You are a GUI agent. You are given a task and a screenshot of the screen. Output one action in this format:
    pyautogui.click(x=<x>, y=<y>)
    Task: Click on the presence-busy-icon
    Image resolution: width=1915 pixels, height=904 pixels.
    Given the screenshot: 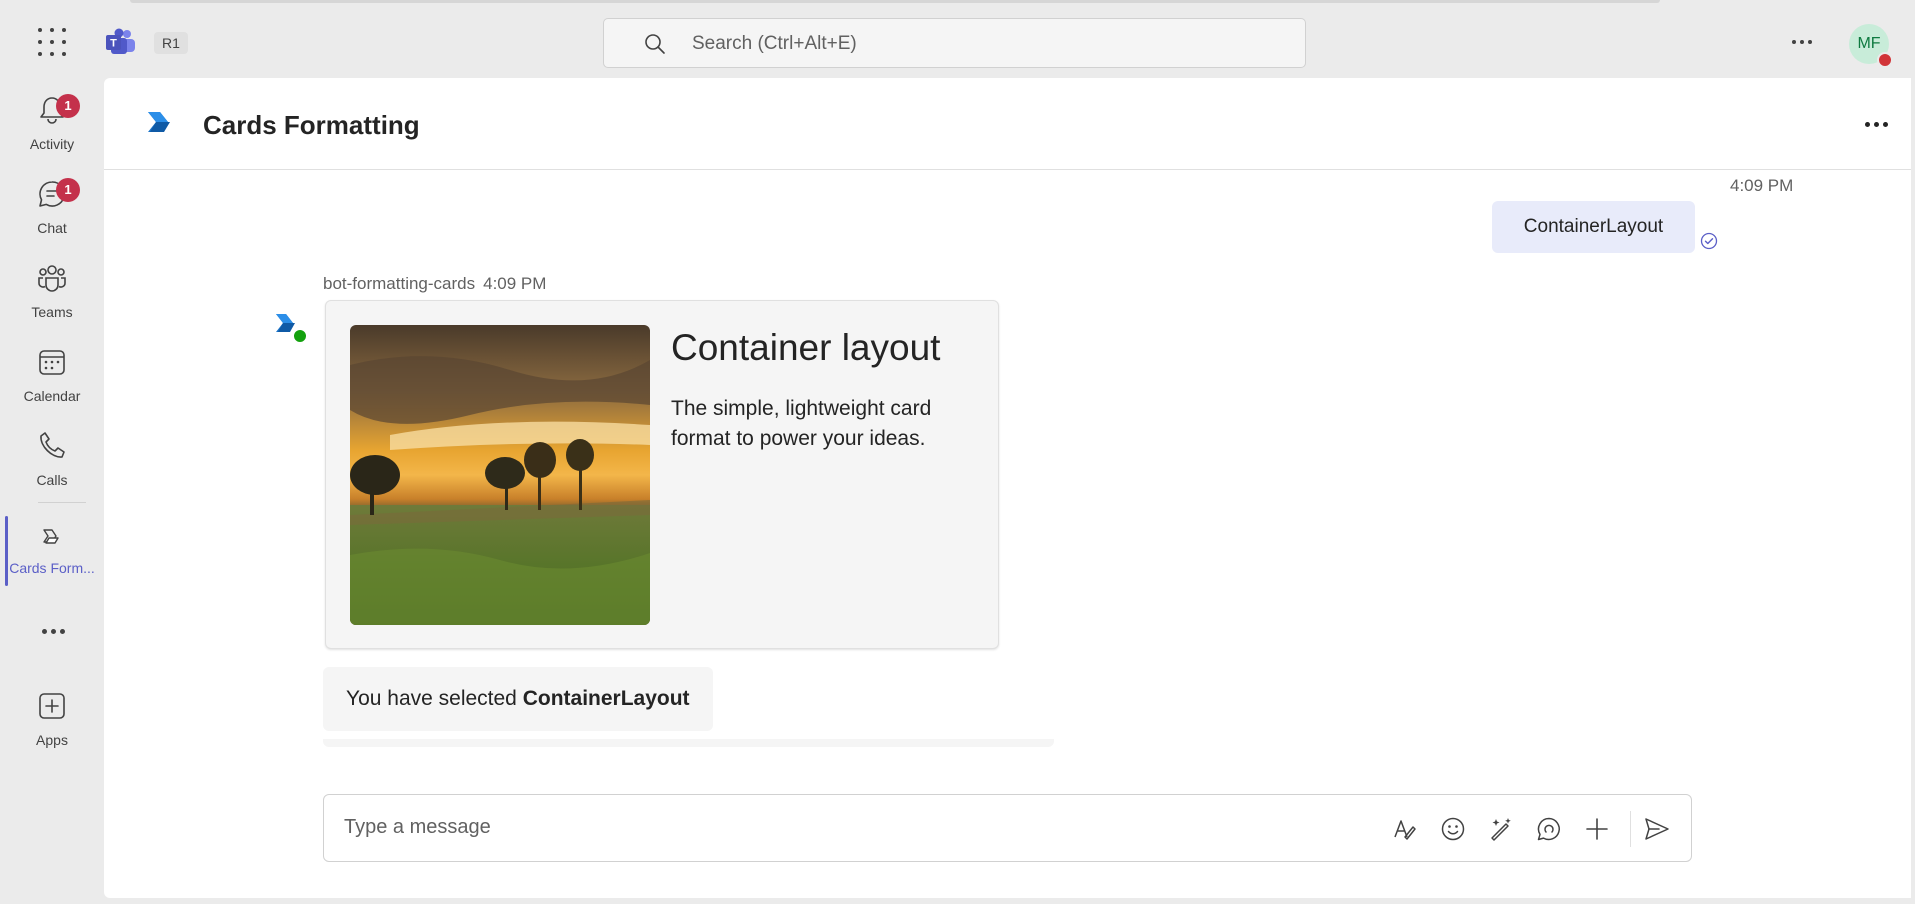 What is the action you would take?
    pyautogui.click(x=1885, y=60)
    